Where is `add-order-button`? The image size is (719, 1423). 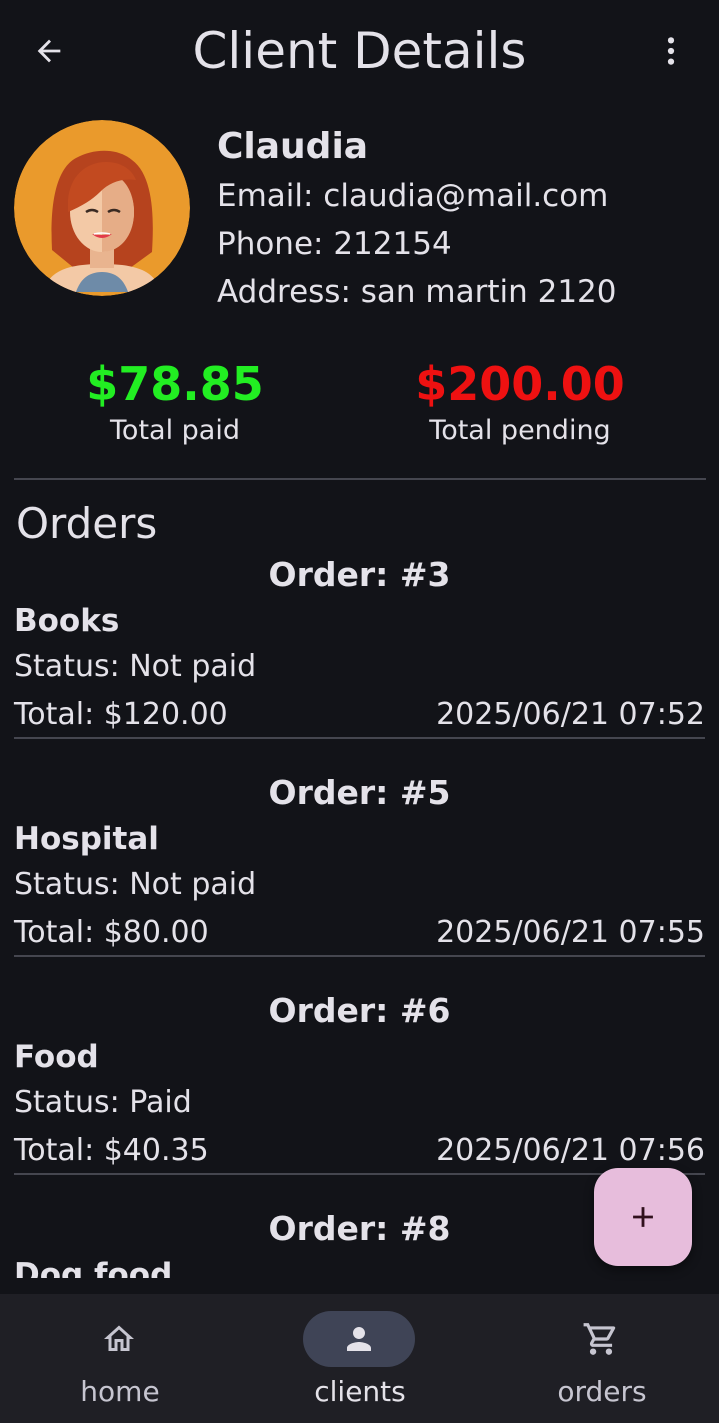 add-order-button is located at coordinates (643, 1217).